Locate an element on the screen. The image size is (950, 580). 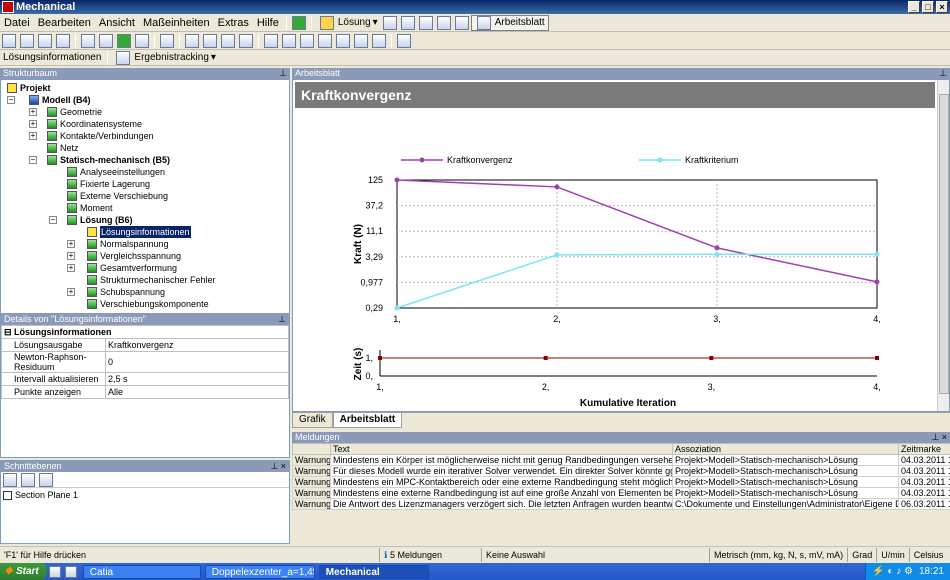
tree-item-vergleichsspannung: Vergleichsspannung is located at coordinates (134, 256).